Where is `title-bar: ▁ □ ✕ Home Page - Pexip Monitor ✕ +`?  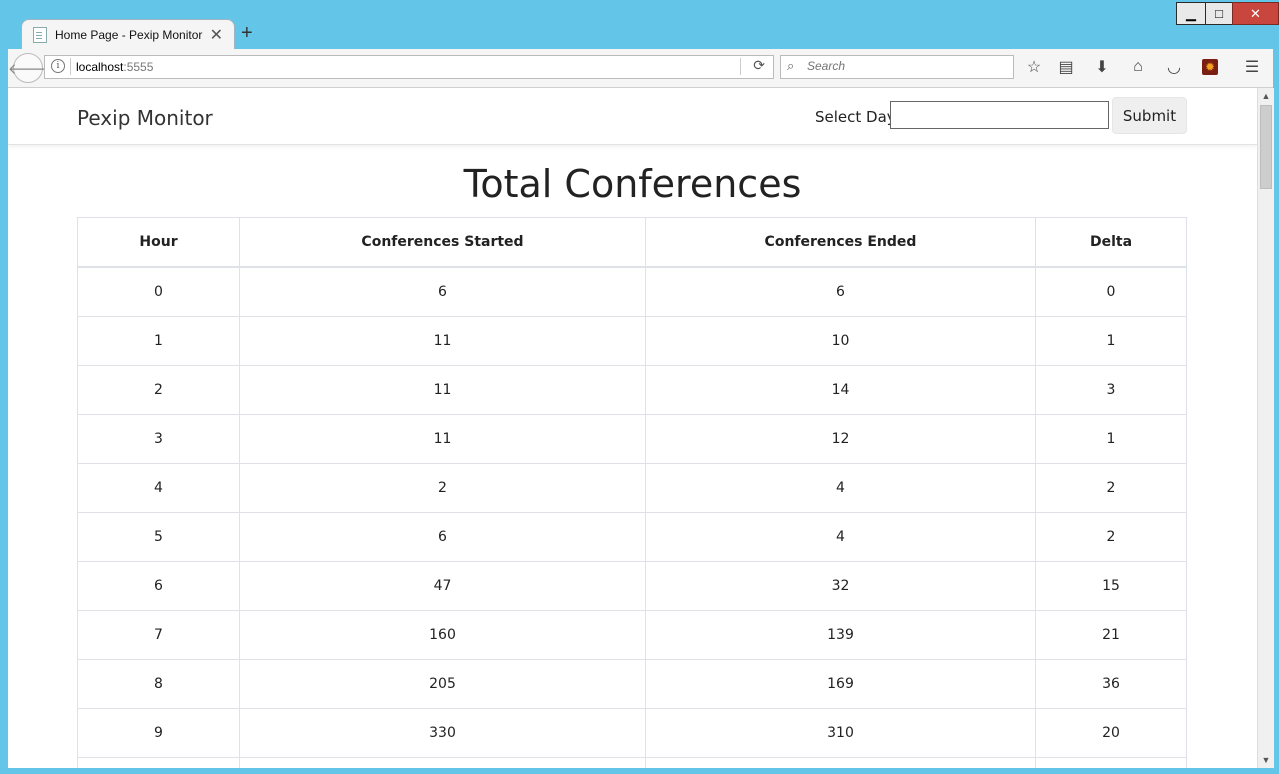 title-bar: ▁ □ ✕ Home Page - Pexip Monitor ✕ + is located at coordinates (639, 25).